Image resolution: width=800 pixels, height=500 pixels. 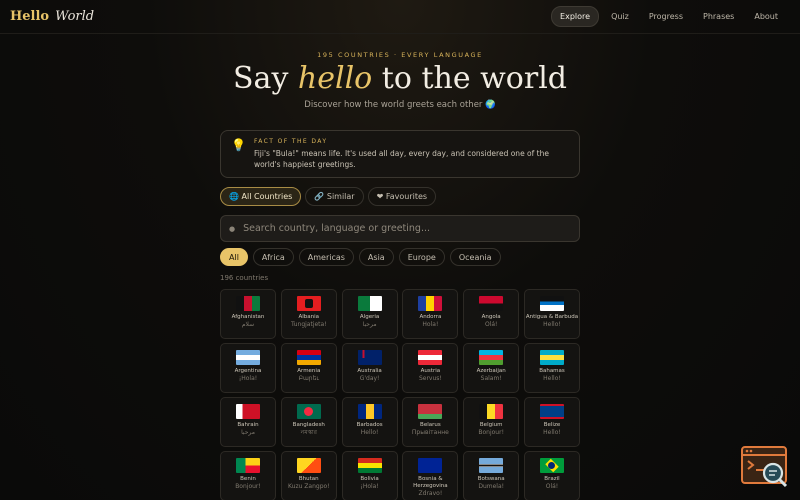 What do you see at coordinates (369, 479) in the screenshot?
I see `country-name: Bolivia` at bounding box center [369, 479].